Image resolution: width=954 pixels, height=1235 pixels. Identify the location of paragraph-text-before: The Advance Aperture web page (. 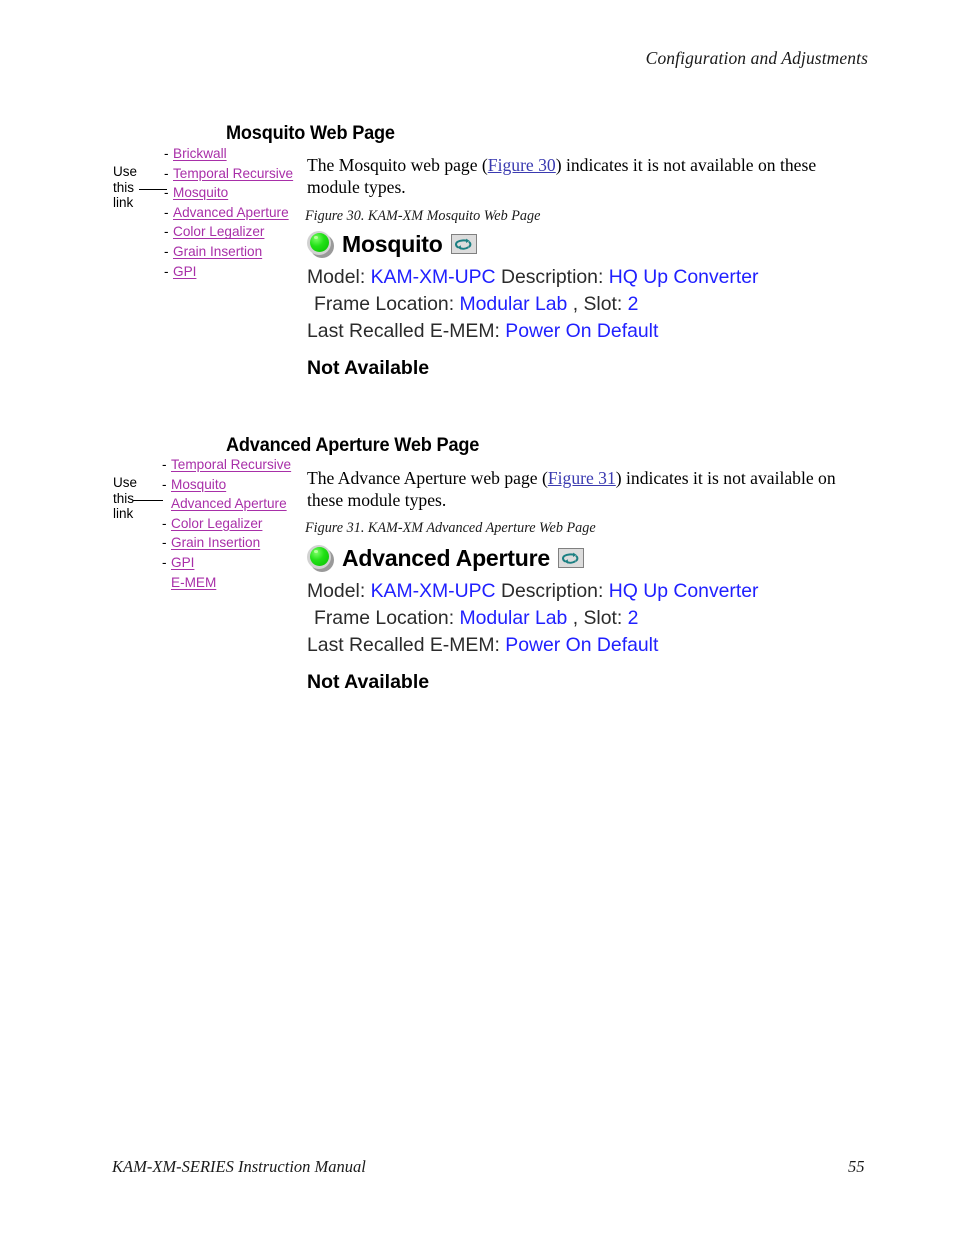
(427, 477).